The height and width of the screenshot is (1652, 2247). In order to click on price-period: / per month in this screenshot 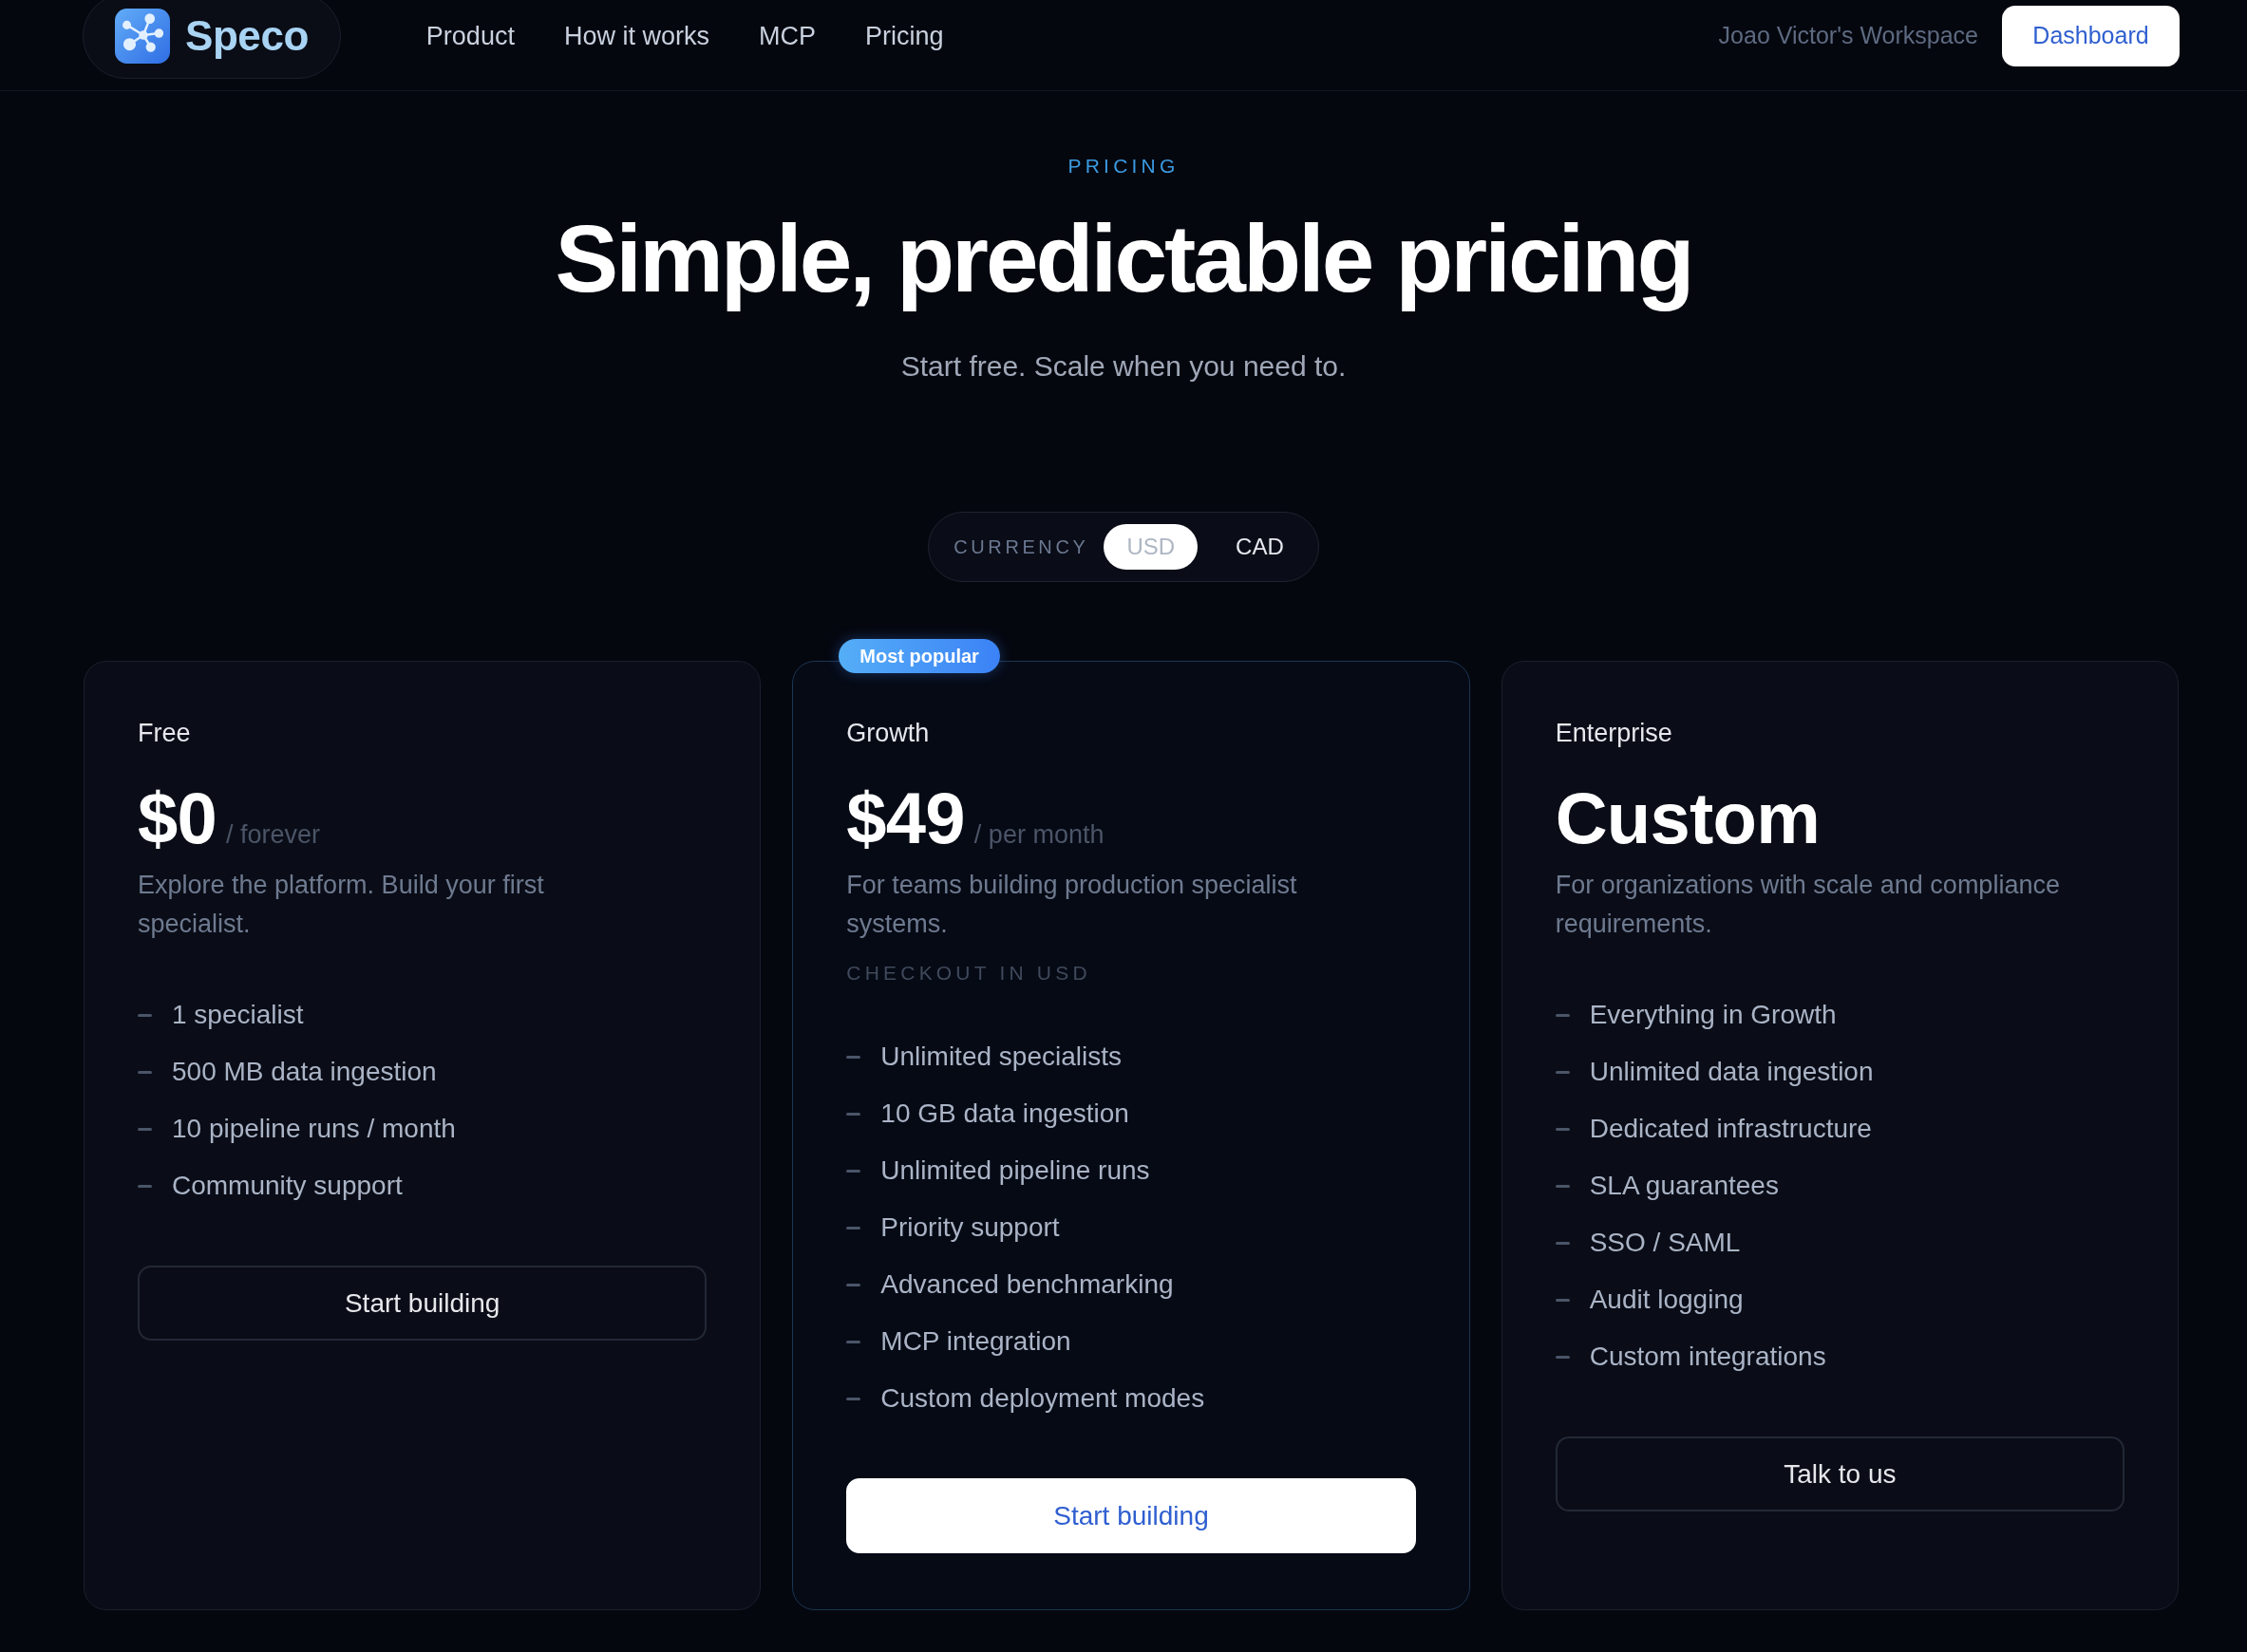, I will do `click(1039, 835)`.